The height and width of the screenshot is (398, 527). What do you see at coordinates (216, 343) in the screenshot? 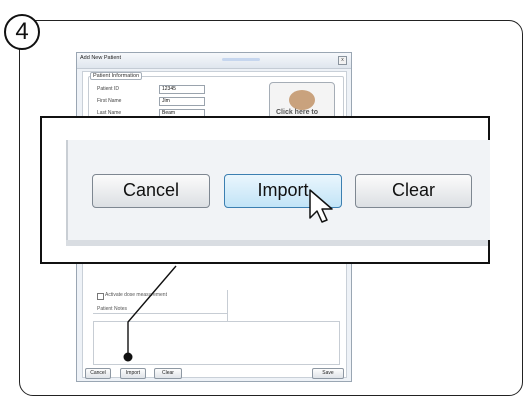
I see `patient-notes-field` at bounding box center [216, 343].